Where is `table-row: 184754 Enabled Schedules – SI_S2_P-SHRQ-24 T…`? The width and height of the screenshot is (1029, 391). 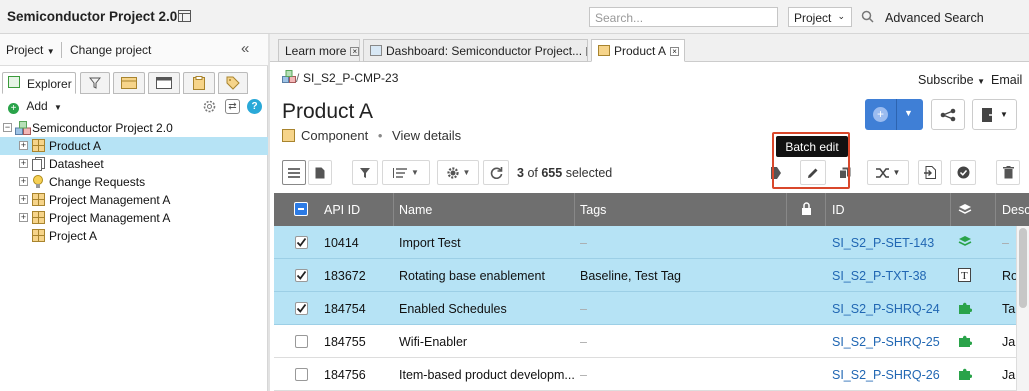
table-row: 184754 Enabled Schedules – SI_S2_P-SHRQ-24 T… is located at coordinates (645, 308).